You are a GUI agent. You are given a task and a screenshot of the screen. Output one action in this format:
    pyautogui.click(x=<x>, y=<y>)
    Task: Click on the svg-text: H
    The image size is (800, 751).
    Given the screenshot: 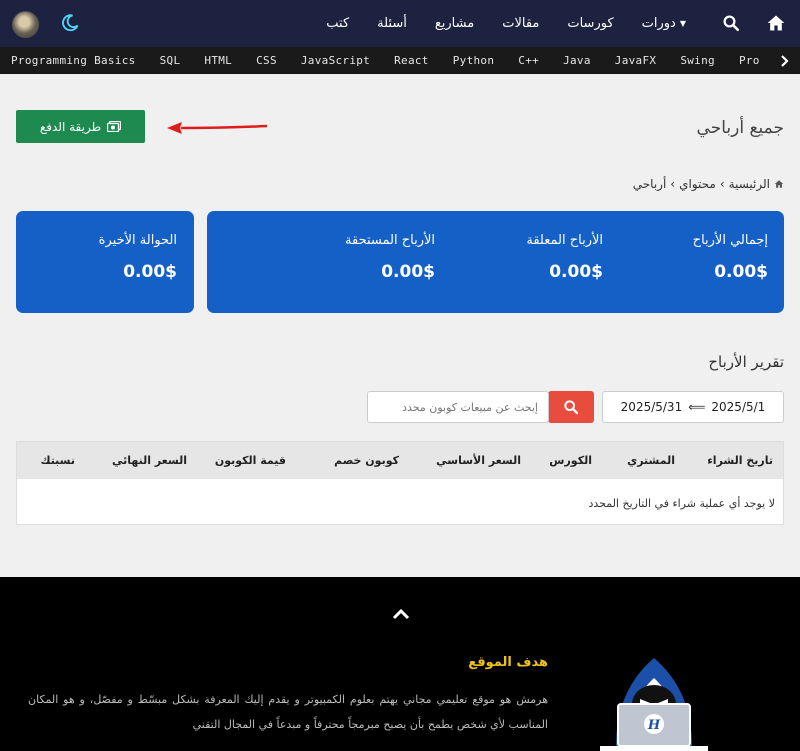 What is the action you would take?
    pyautogui.click(x=654, y=725)
    